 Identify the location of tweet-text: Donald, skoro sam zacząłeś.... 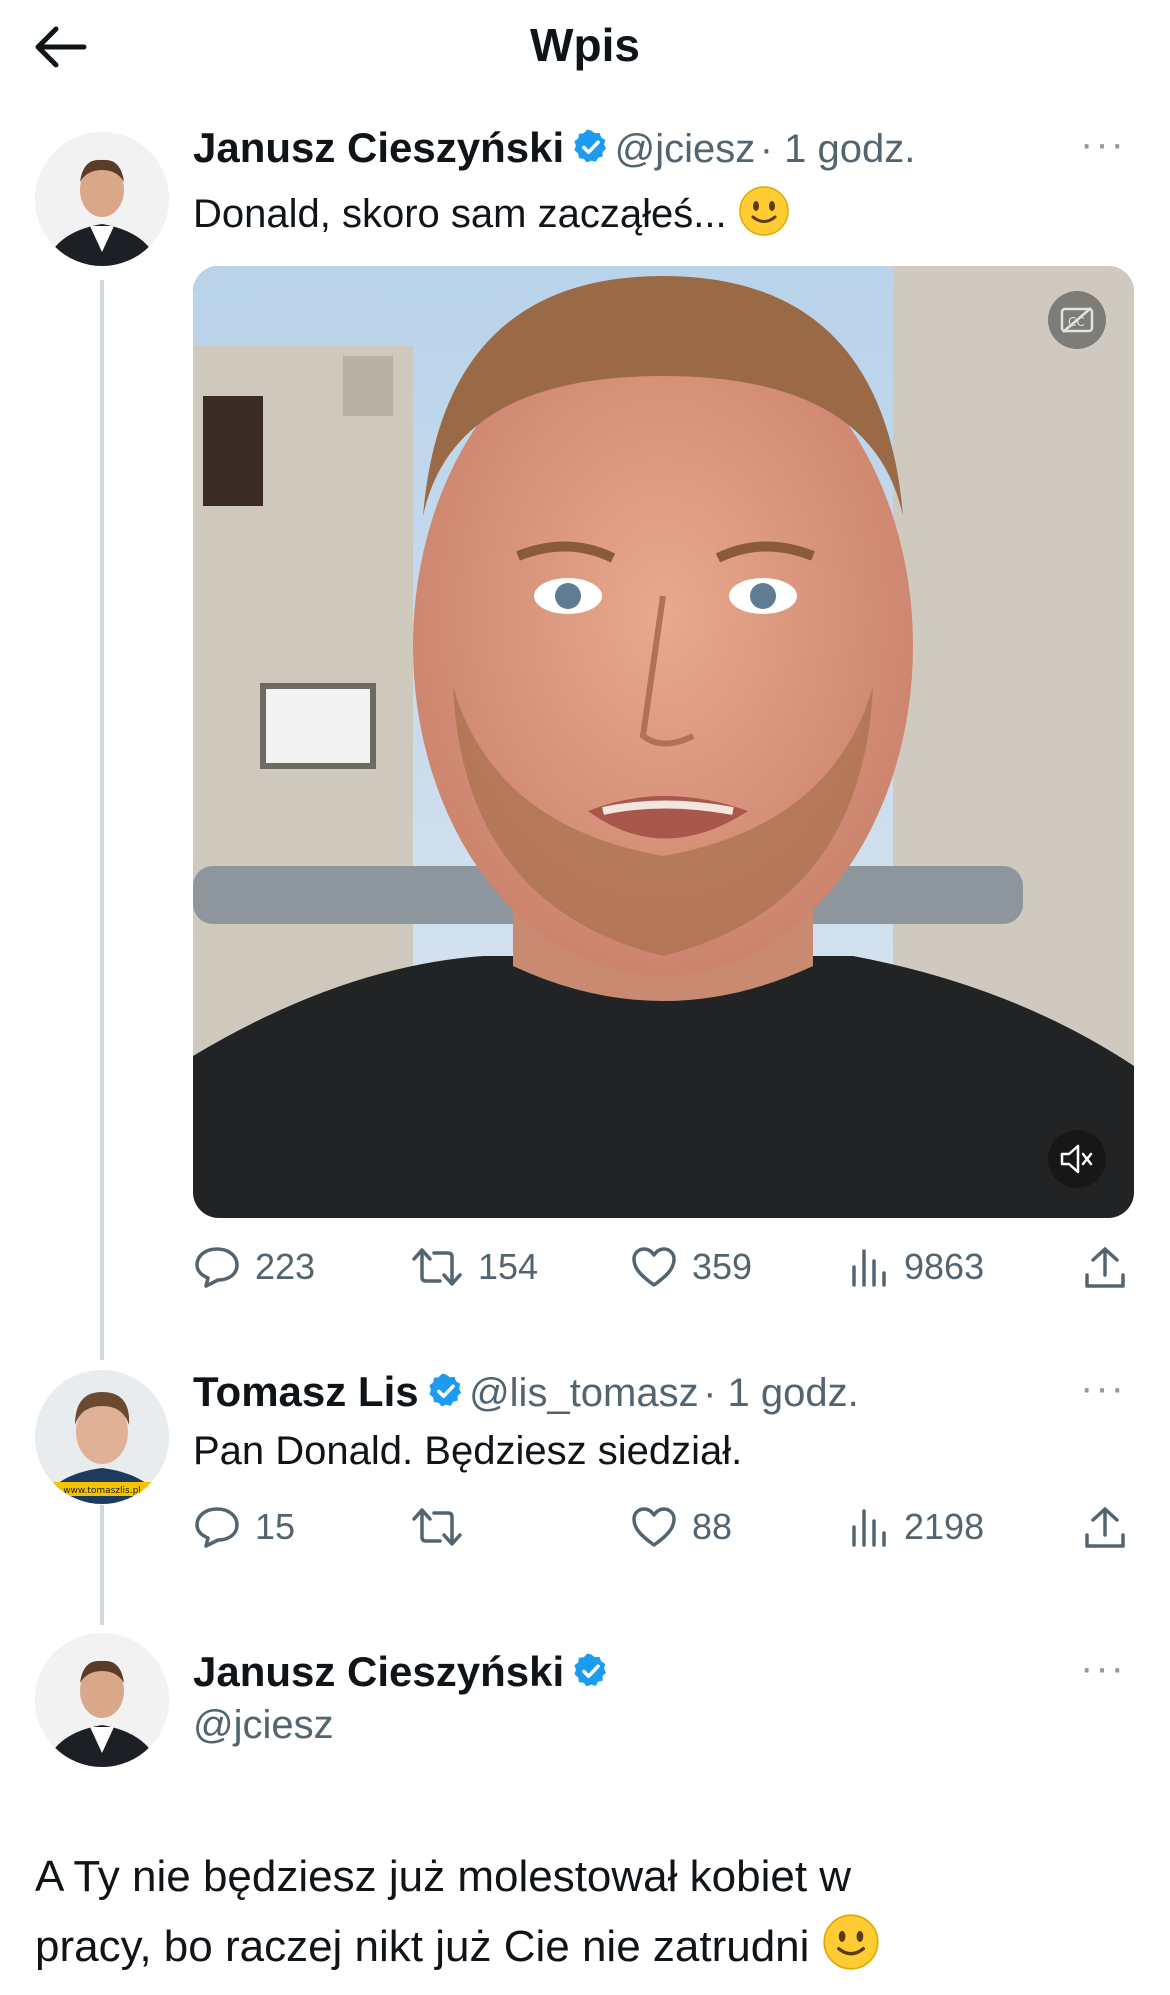
(491, 212).